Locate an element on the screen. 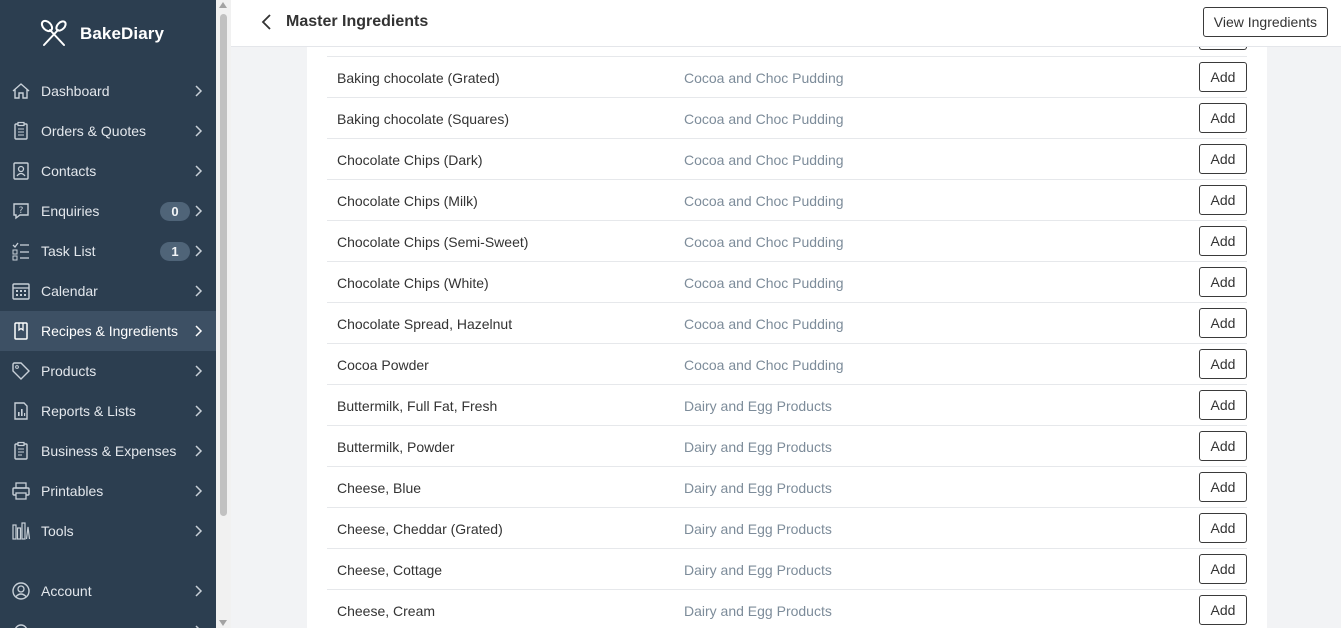 The width and height of the screenshot is (1341, 628). enquiries-count-badge: 0 is located at coordinates (175, 211).